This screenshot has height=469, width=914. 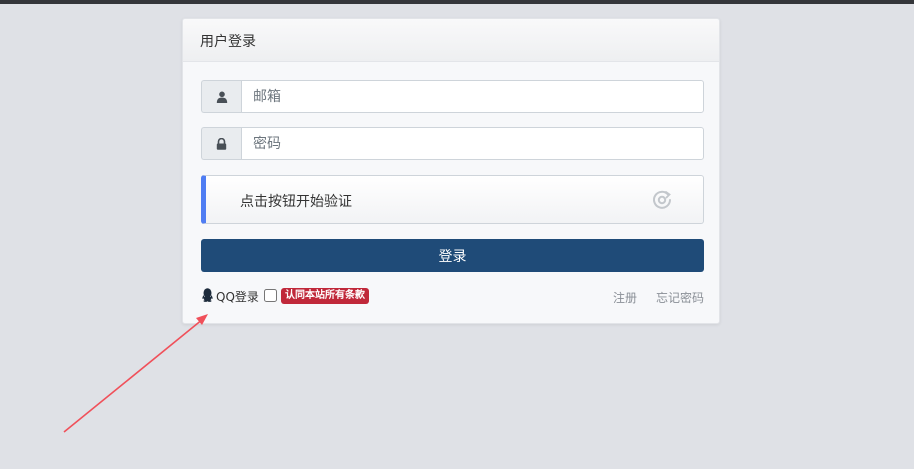 I want to click on qq-login-label: QQ登录, so click(x=237, y=297).